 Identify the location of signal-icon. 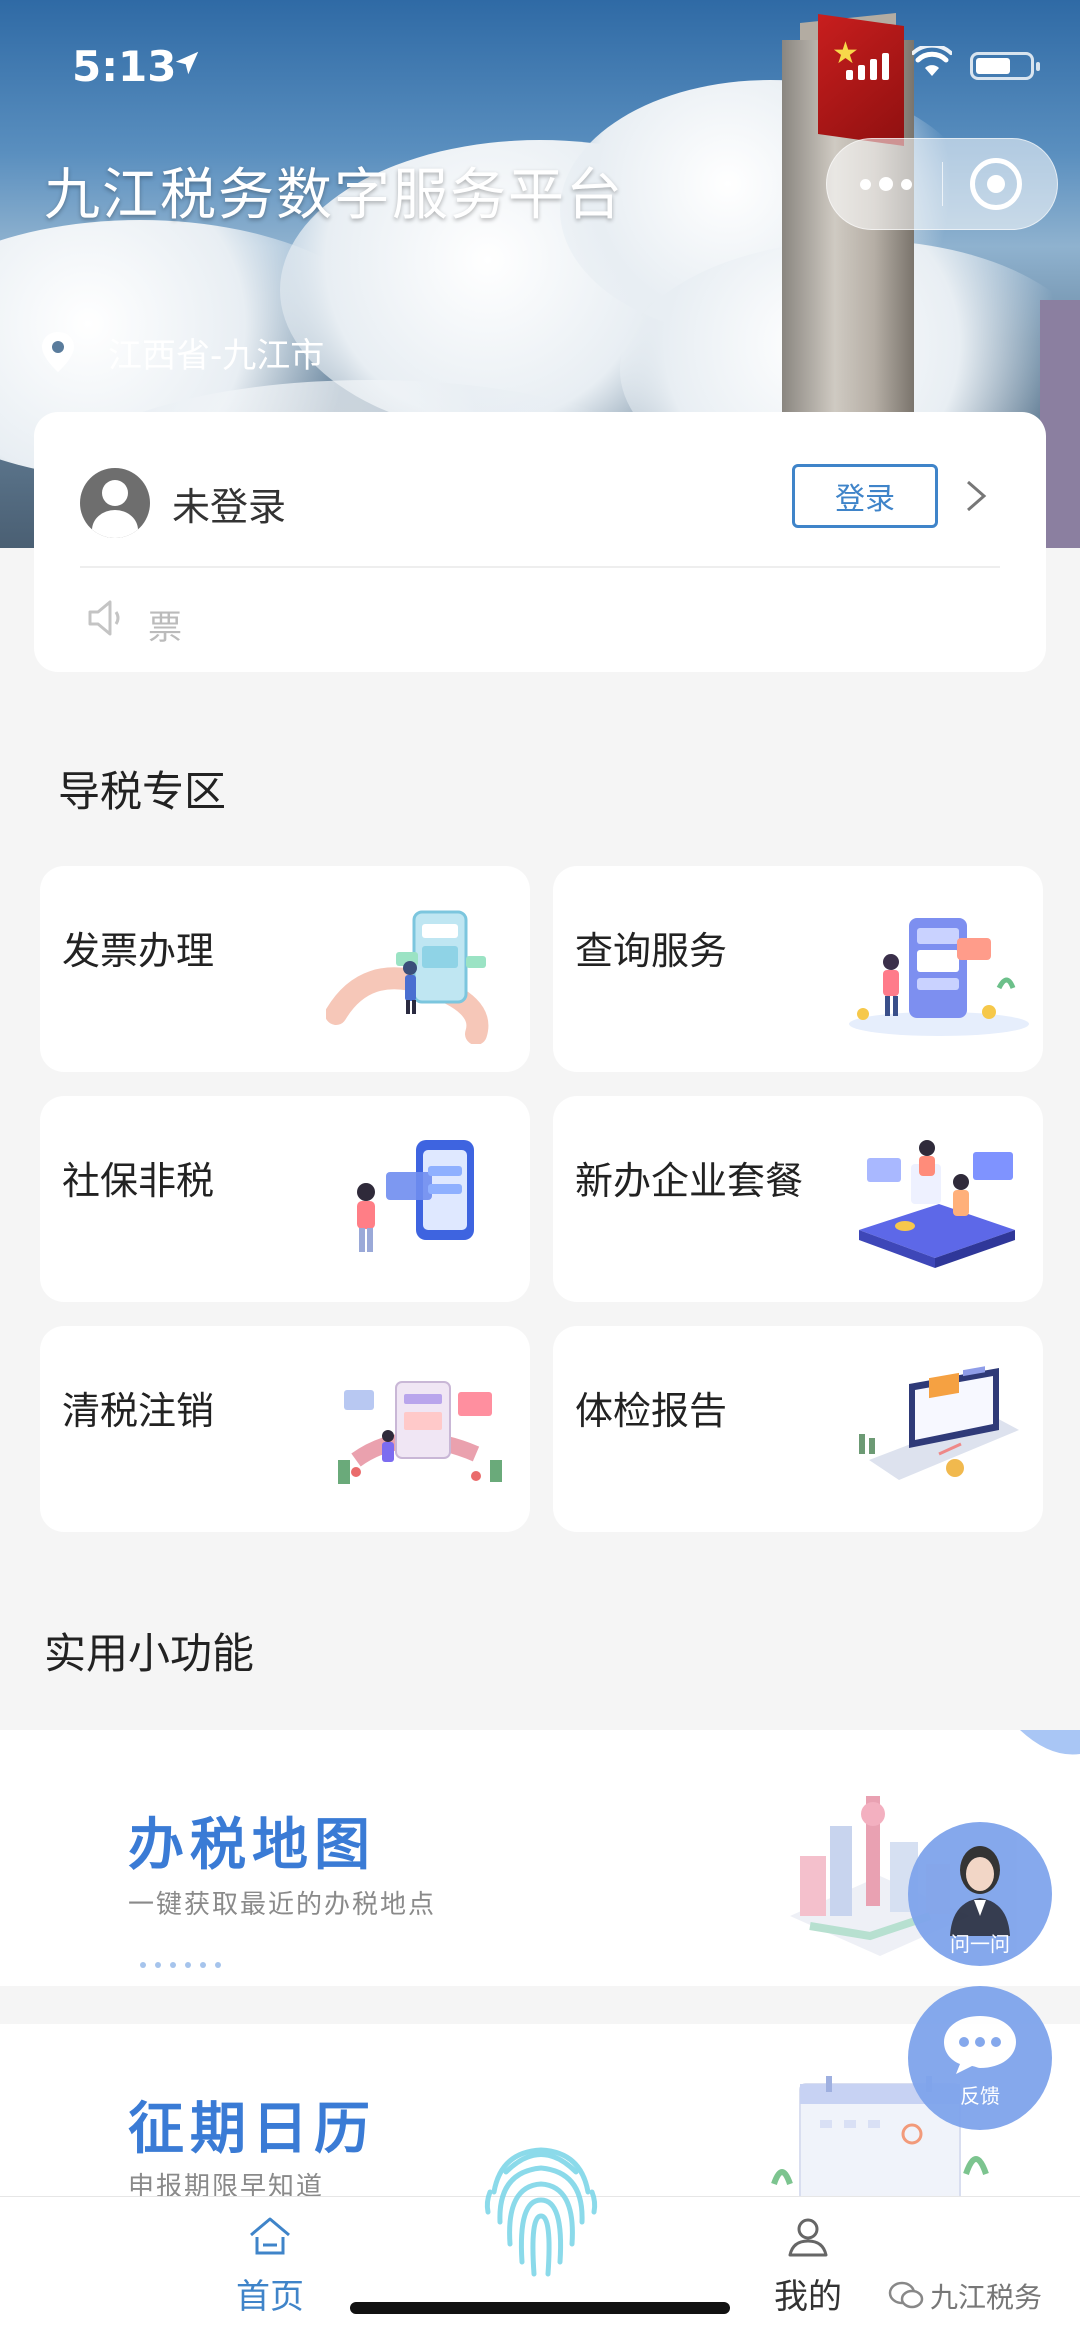
(867, 66).